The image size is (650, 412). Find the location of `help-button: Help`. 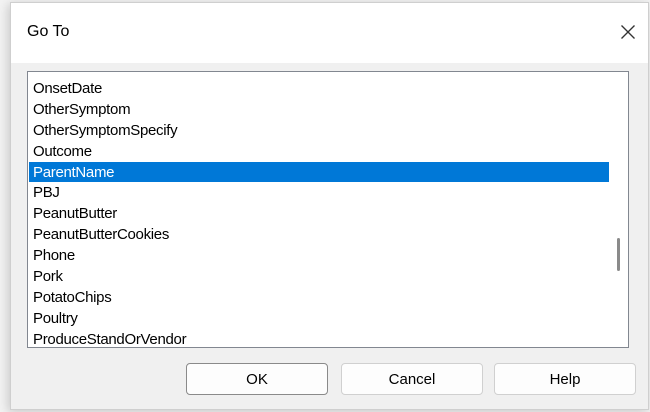

help-button: Help is located at coordinates (565, 379).